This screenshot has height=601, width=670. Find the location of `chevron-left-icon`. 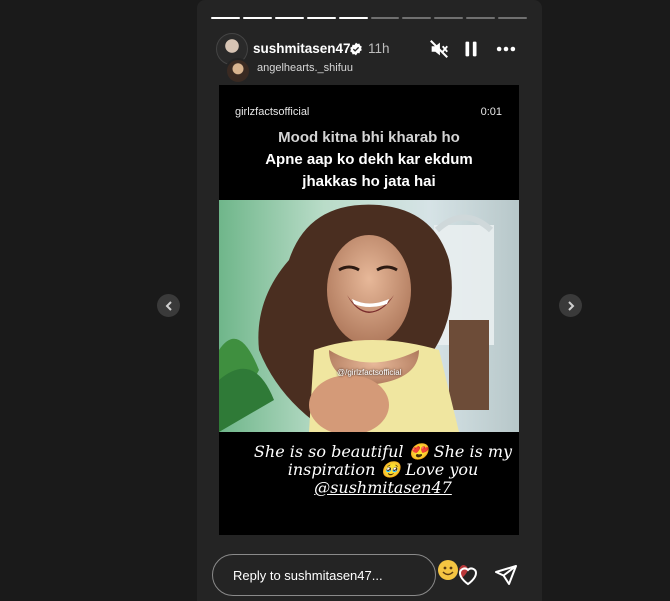

chevron-left-icon is located at coordinates (168, 305).